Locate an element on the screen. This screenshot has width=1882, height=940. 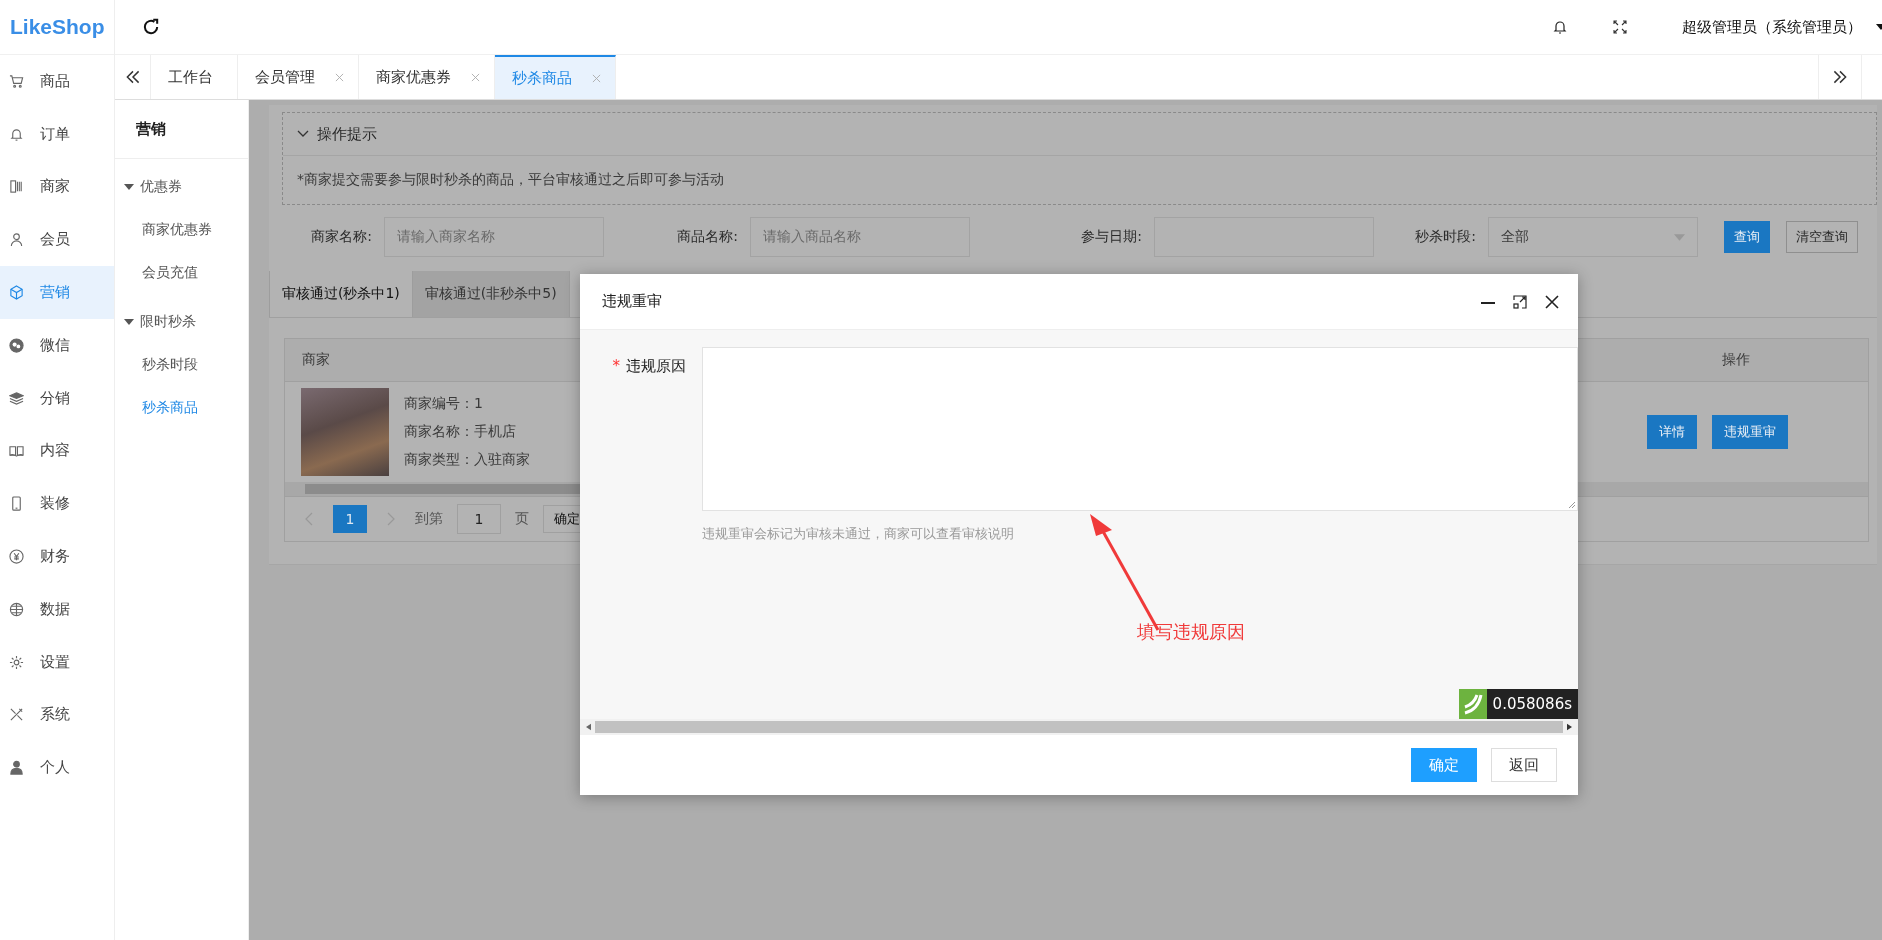
sidebar-item: 分销 is located at coordinates (57, 398).